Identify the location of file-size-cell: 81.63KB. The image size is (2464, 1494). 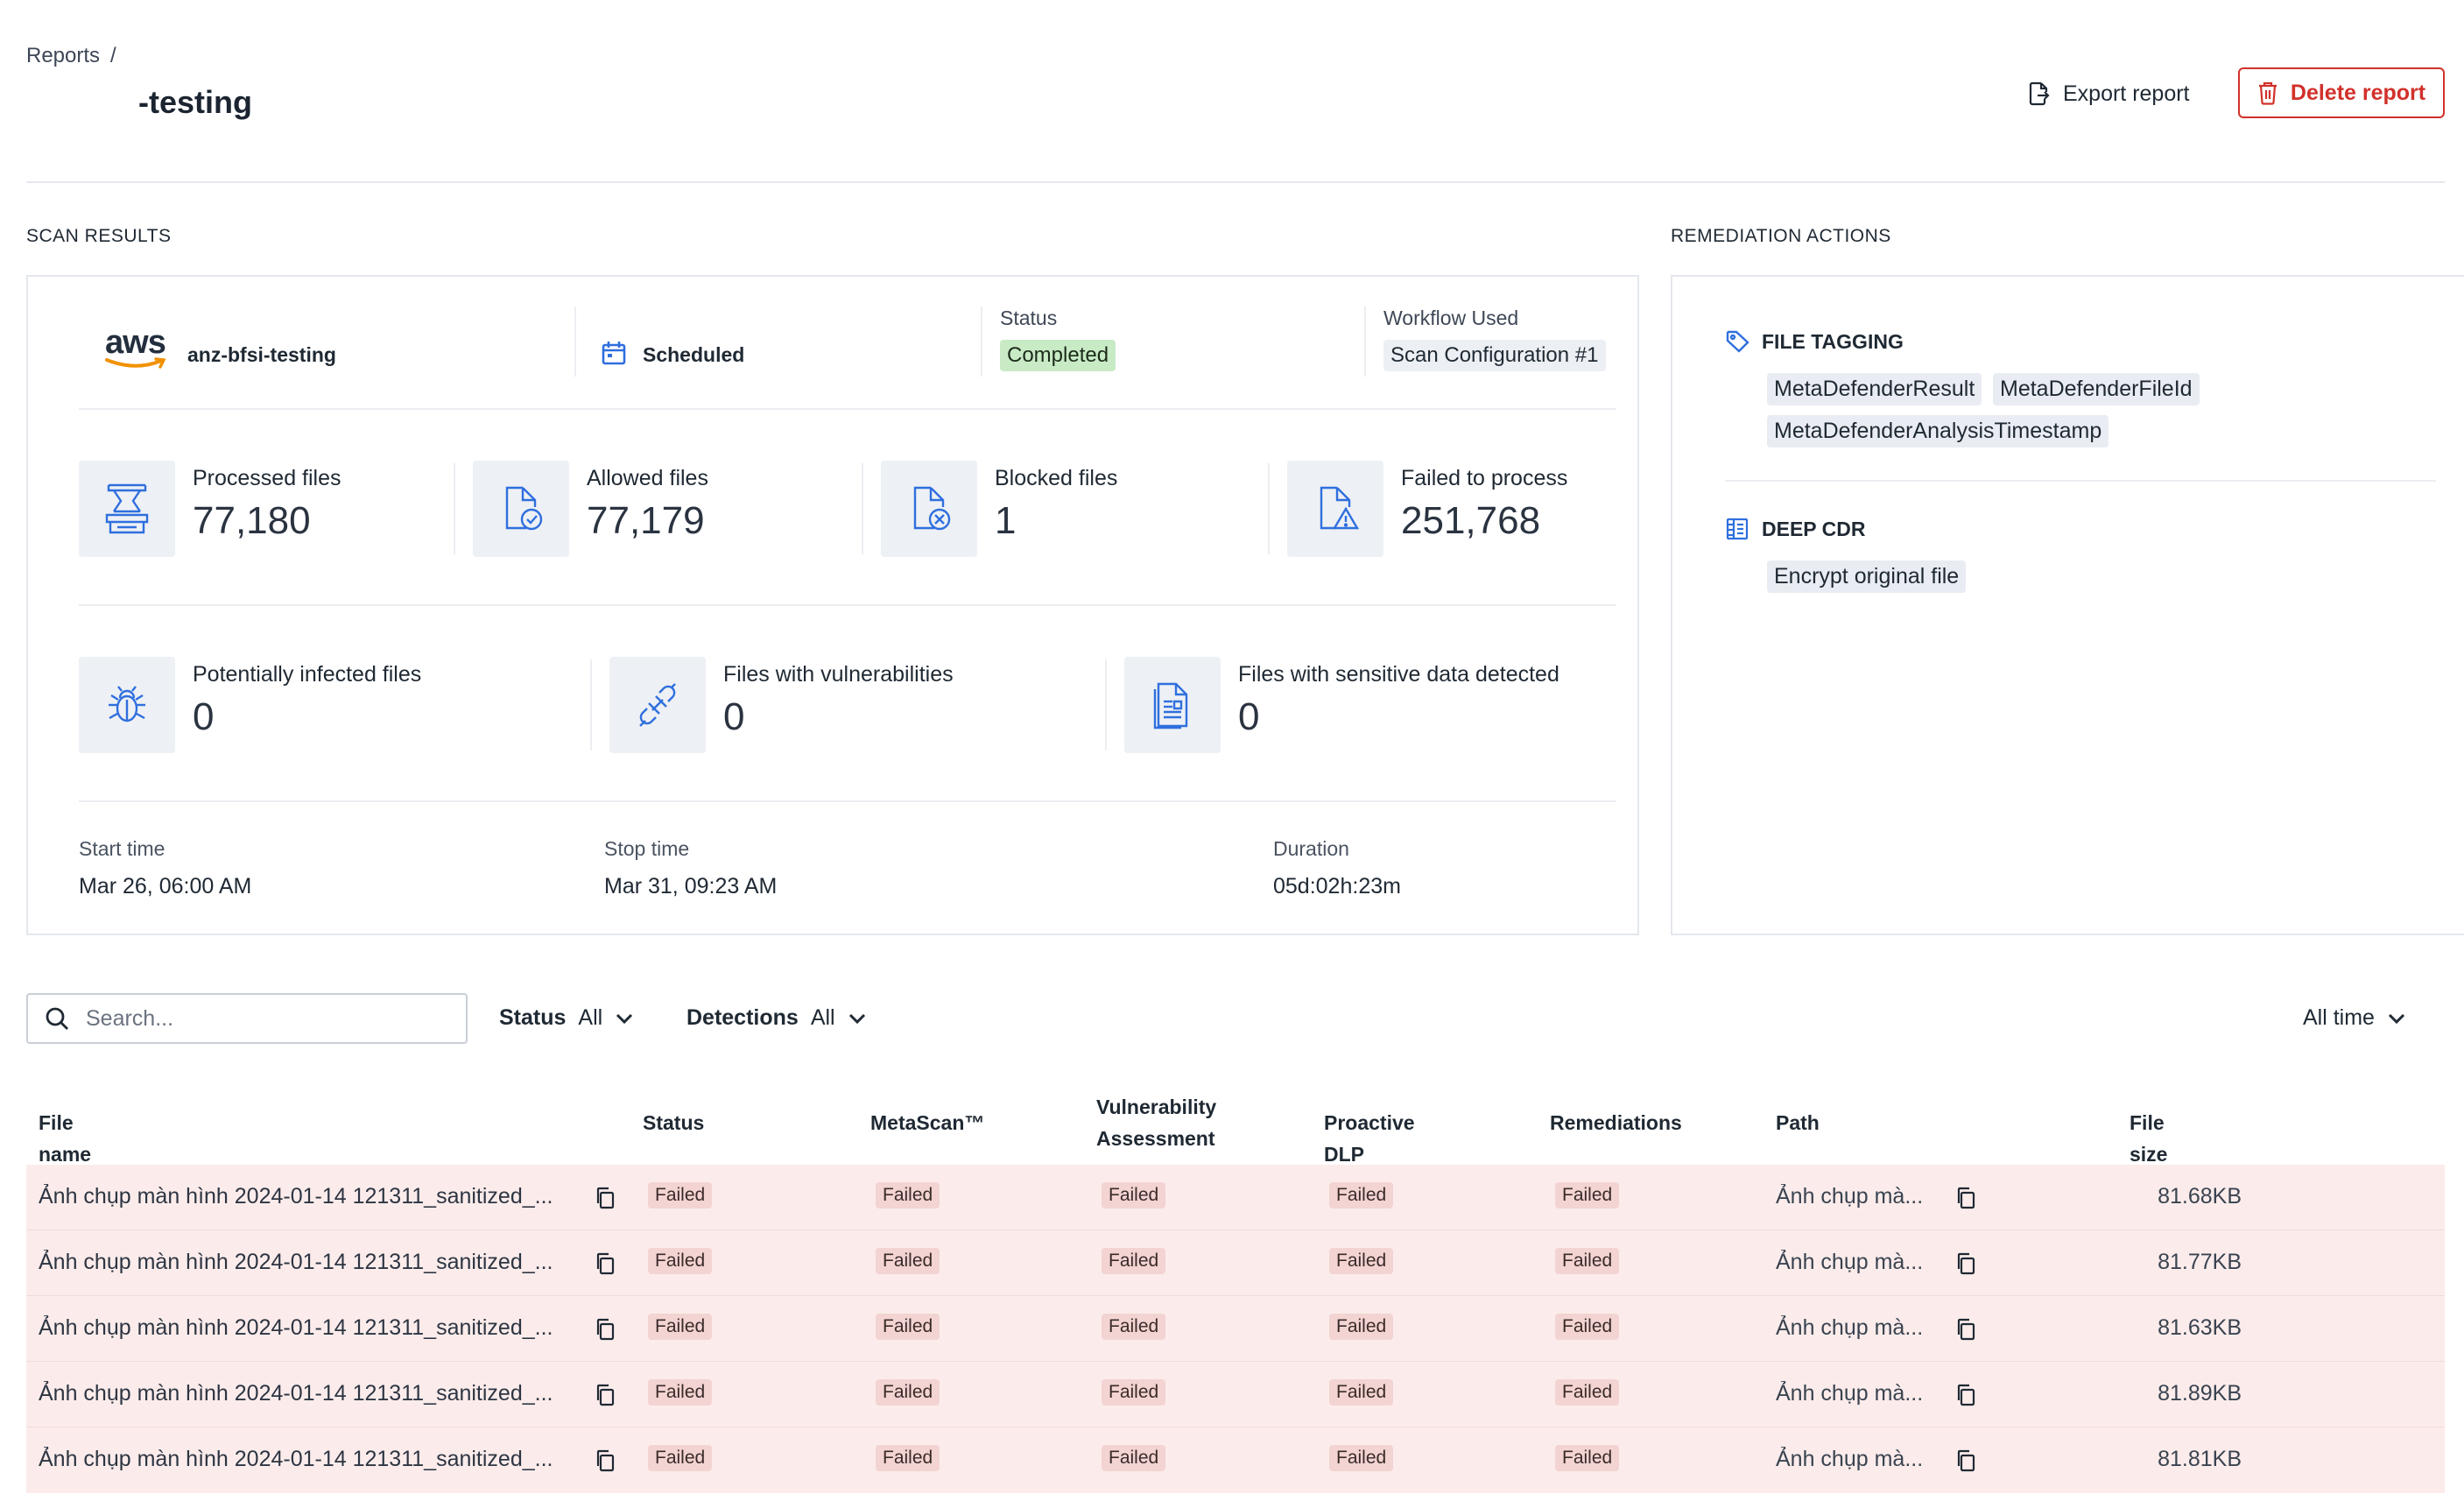
(2200, 1327).